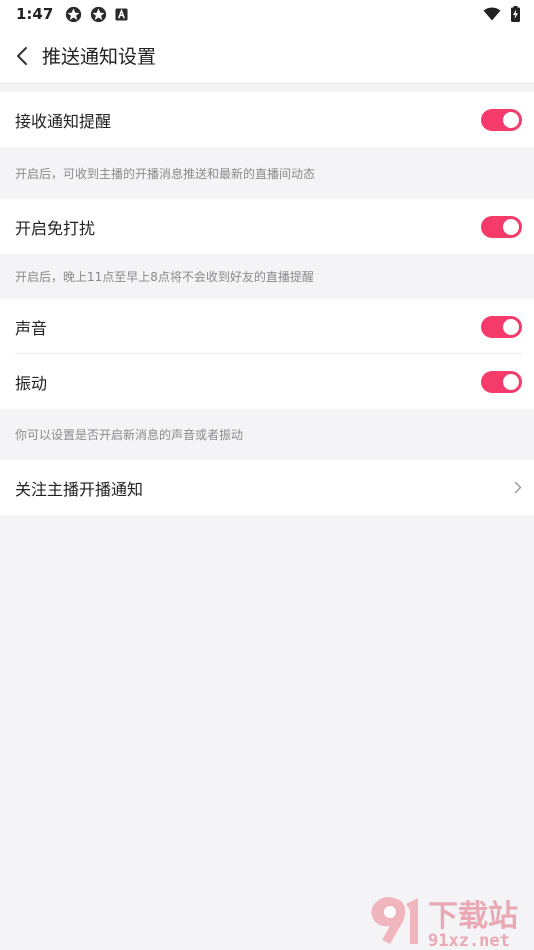  I want to click on follow-notification-label: 关注主播开播通知, so click(79, 489).